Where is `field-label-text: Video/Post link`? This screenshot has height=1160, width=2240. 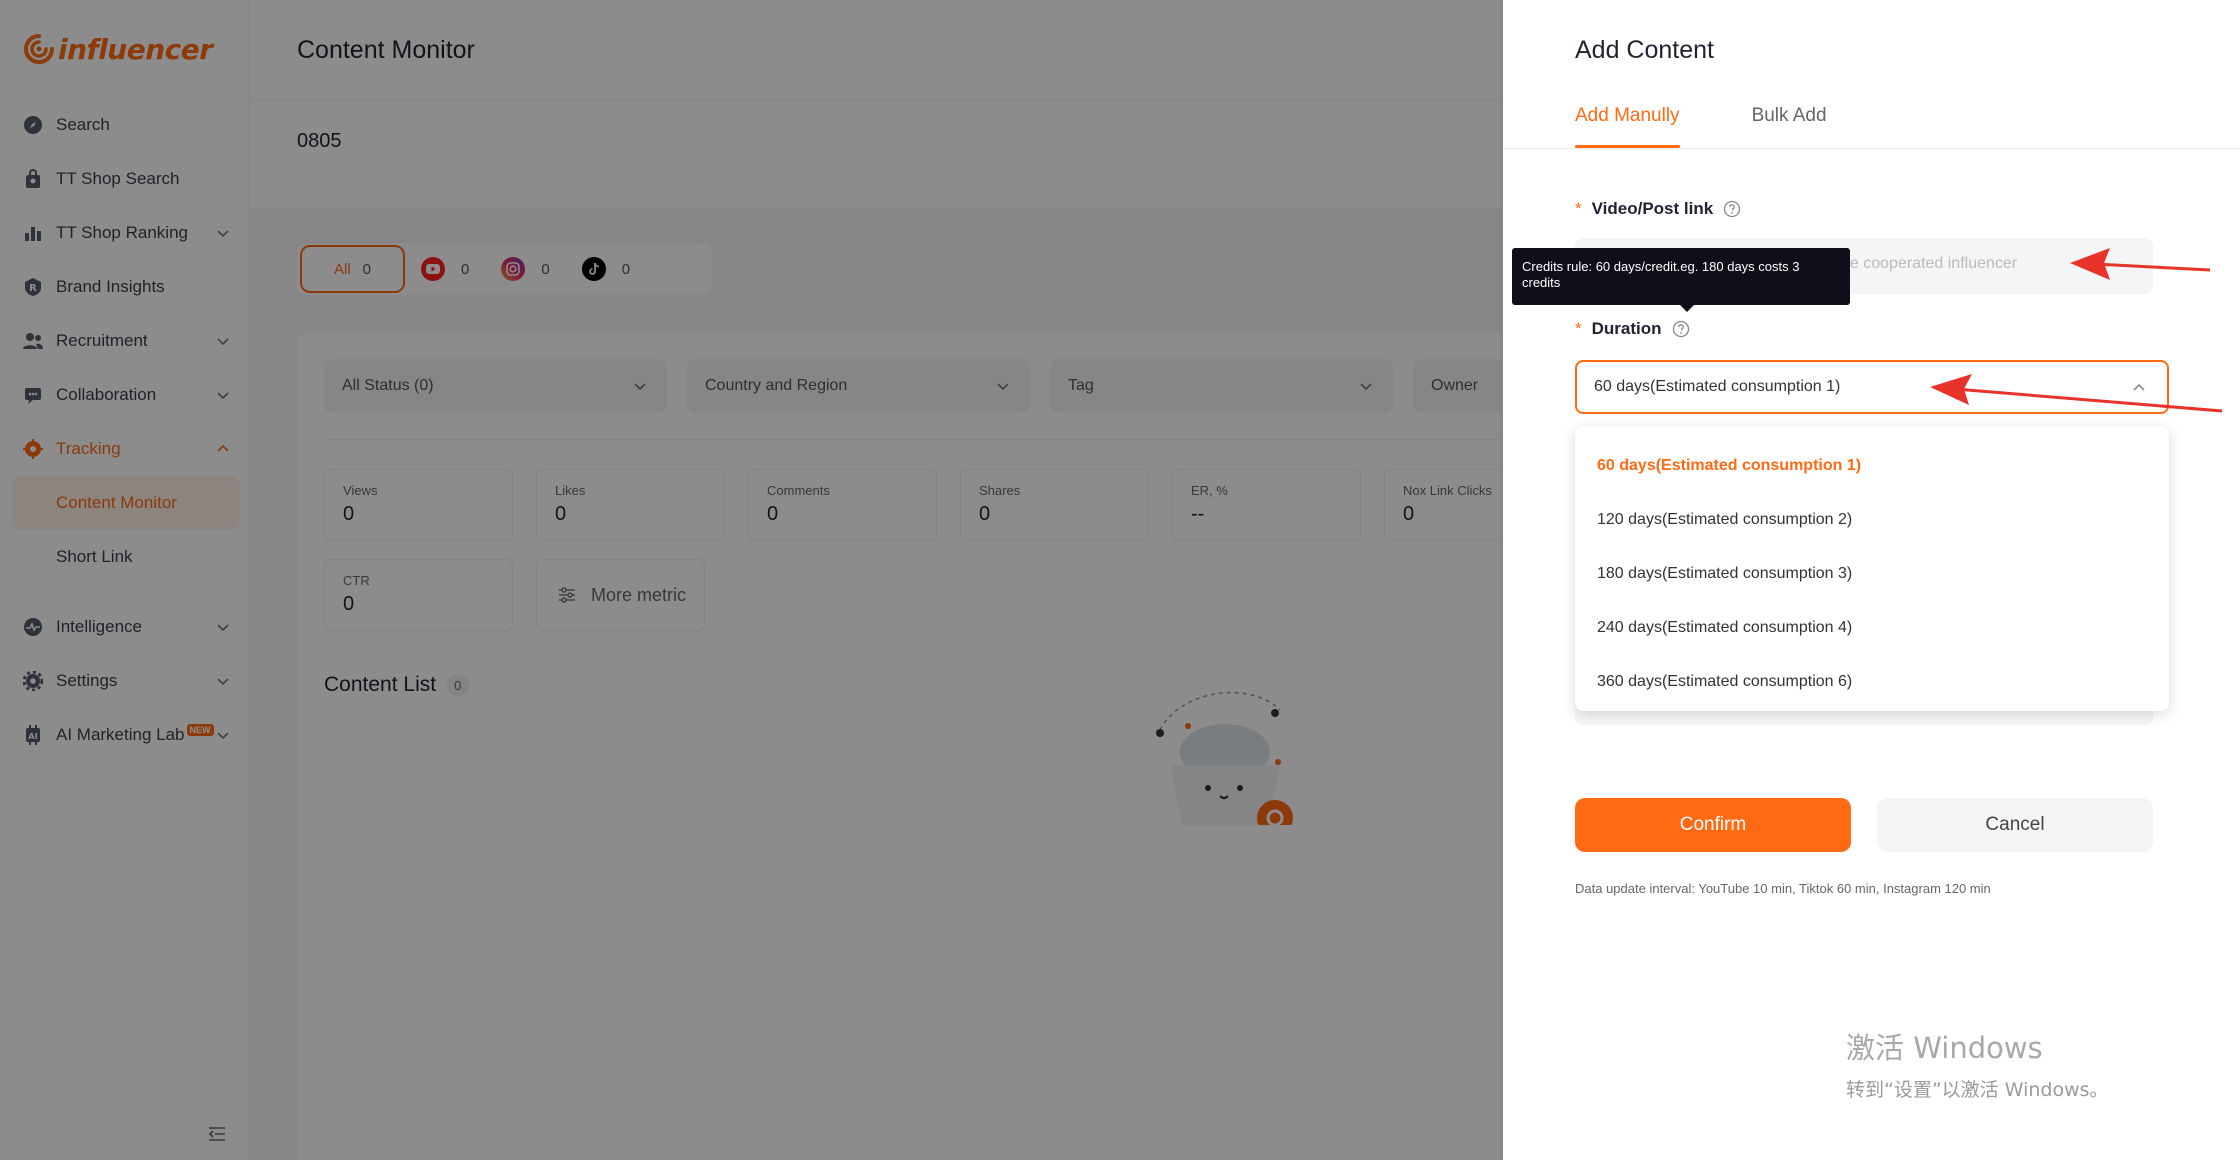
field-label-text: Video/Post link is located at coordinates (1652, 208).